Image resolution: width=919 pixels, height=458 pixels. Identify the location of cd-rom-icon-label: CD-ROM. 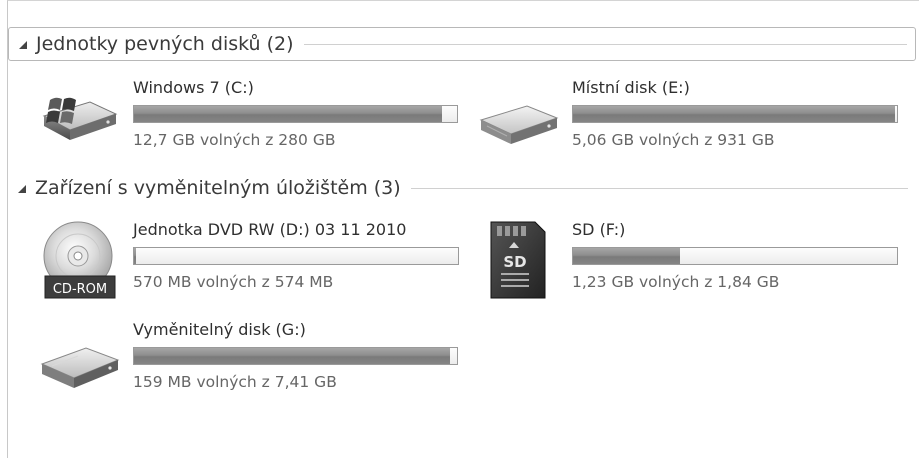
(80, 289).